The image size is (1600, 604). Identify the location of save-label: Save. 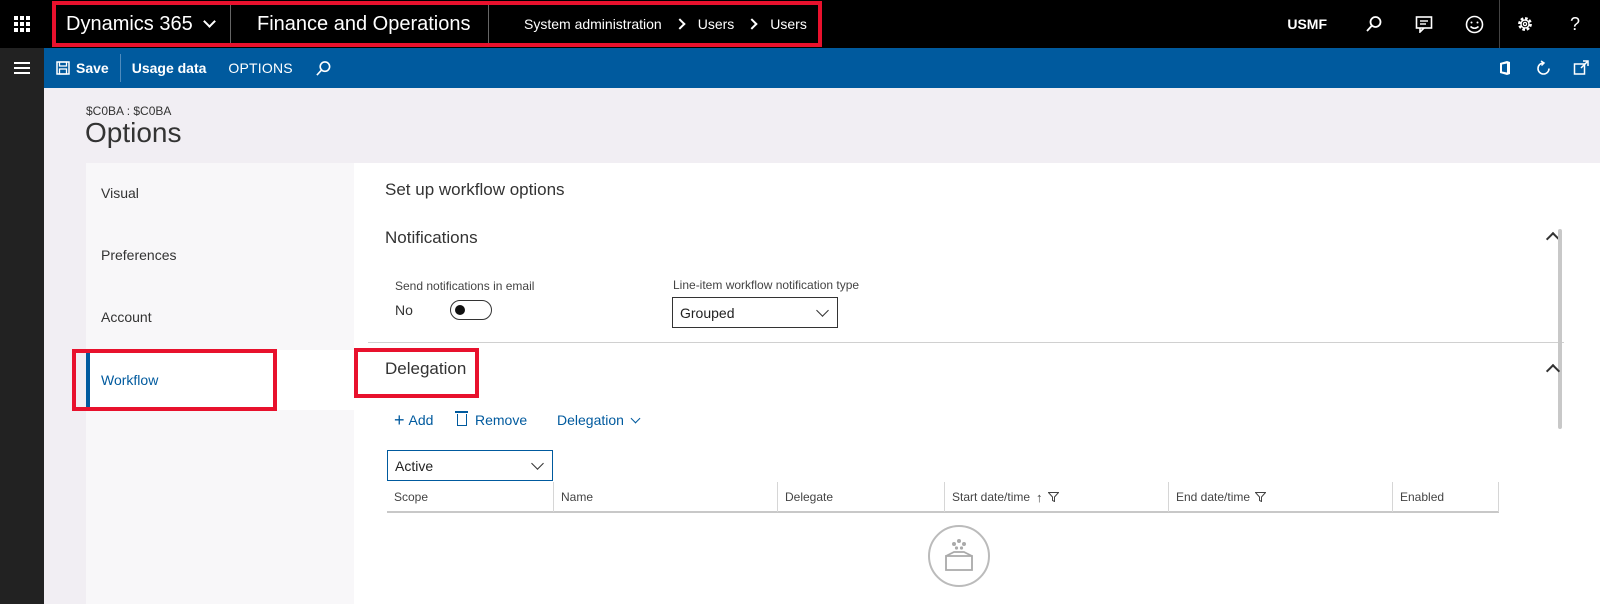
(92, 68).